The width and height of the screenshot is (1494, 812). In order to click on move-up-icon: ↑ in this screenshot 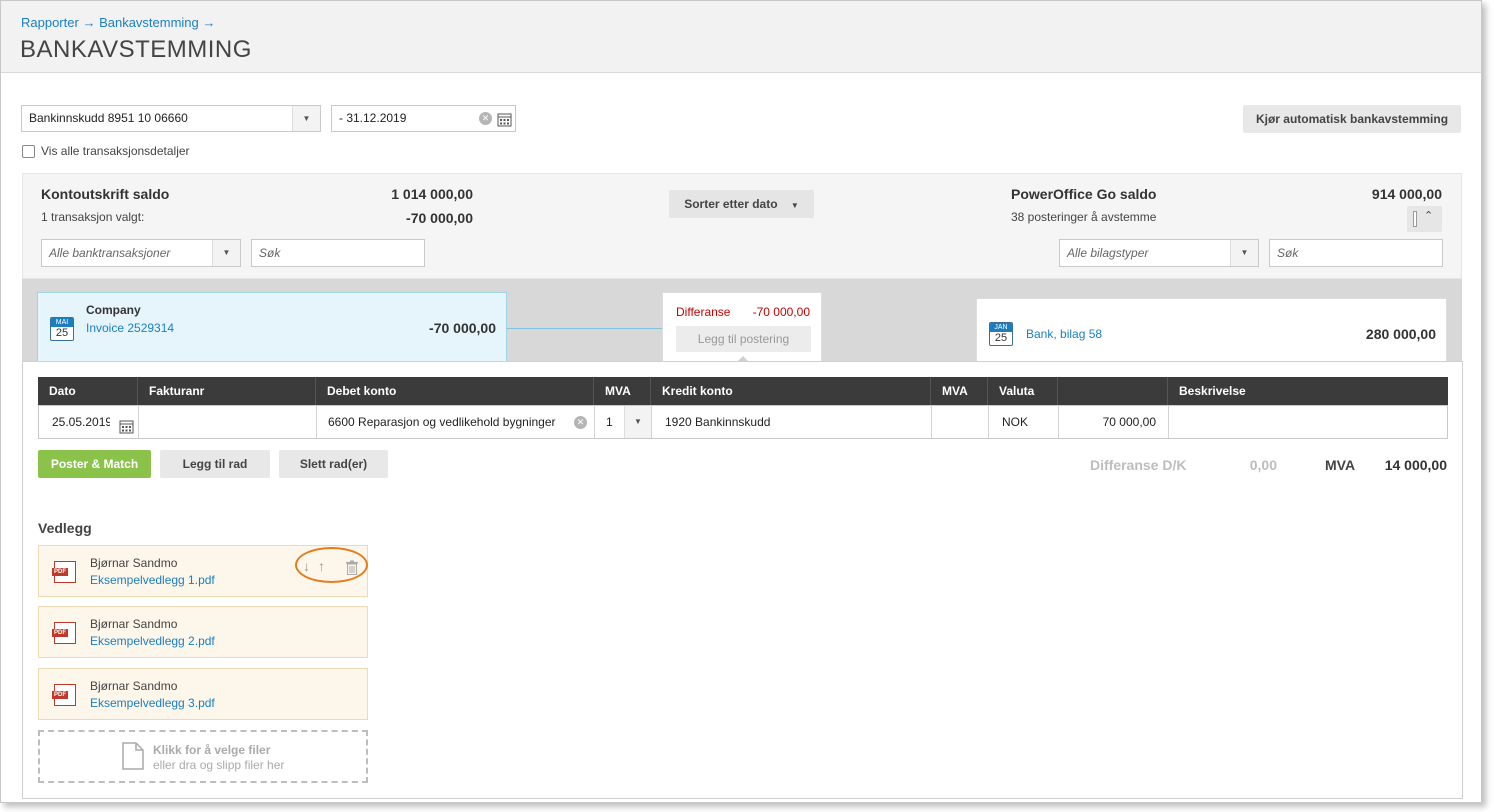, I will do `click(321, 566)`.